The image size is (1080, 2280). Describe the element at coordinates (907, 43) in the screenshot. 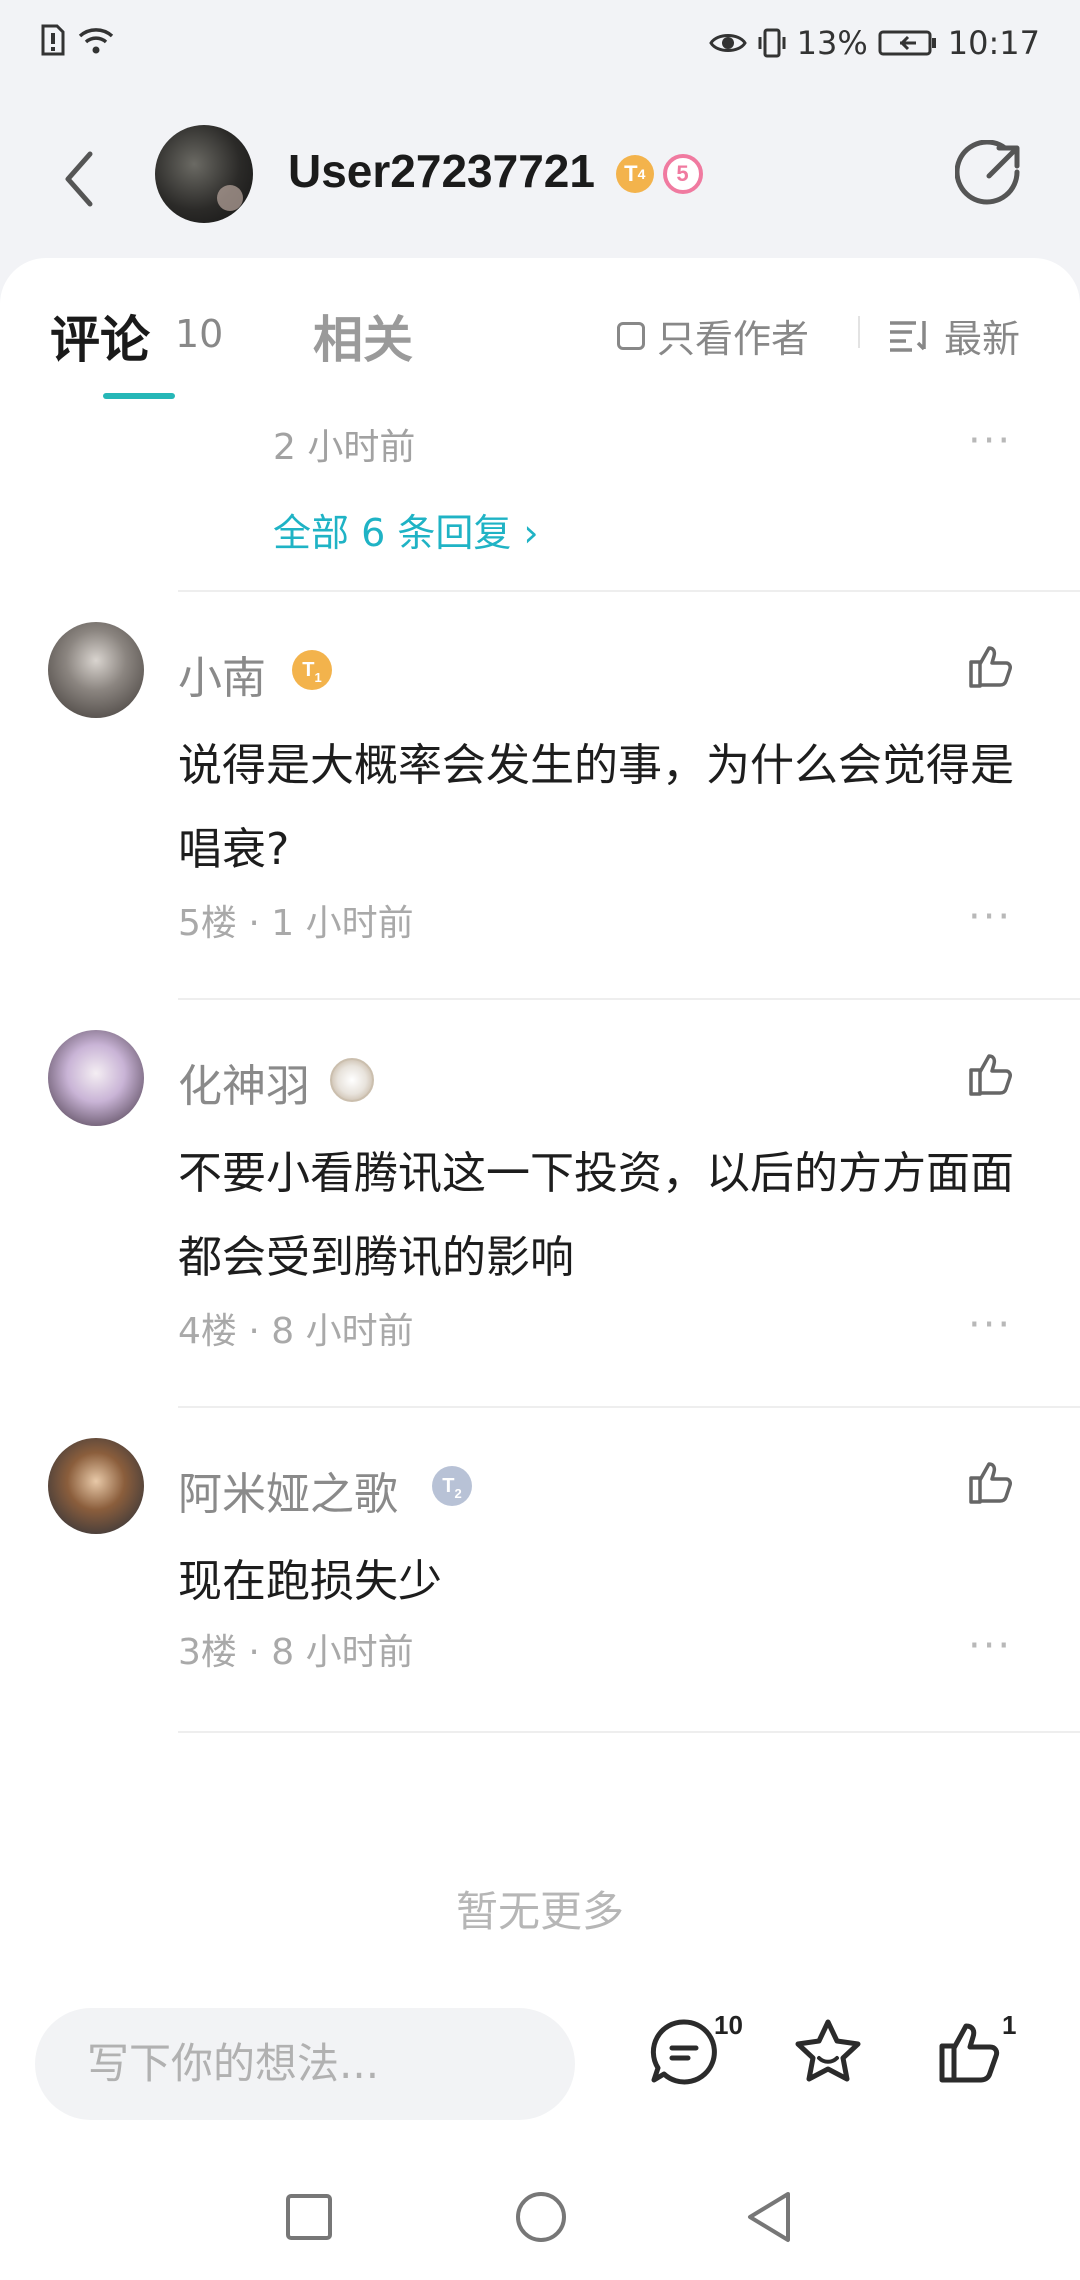

I see `battery-icon` at that location.